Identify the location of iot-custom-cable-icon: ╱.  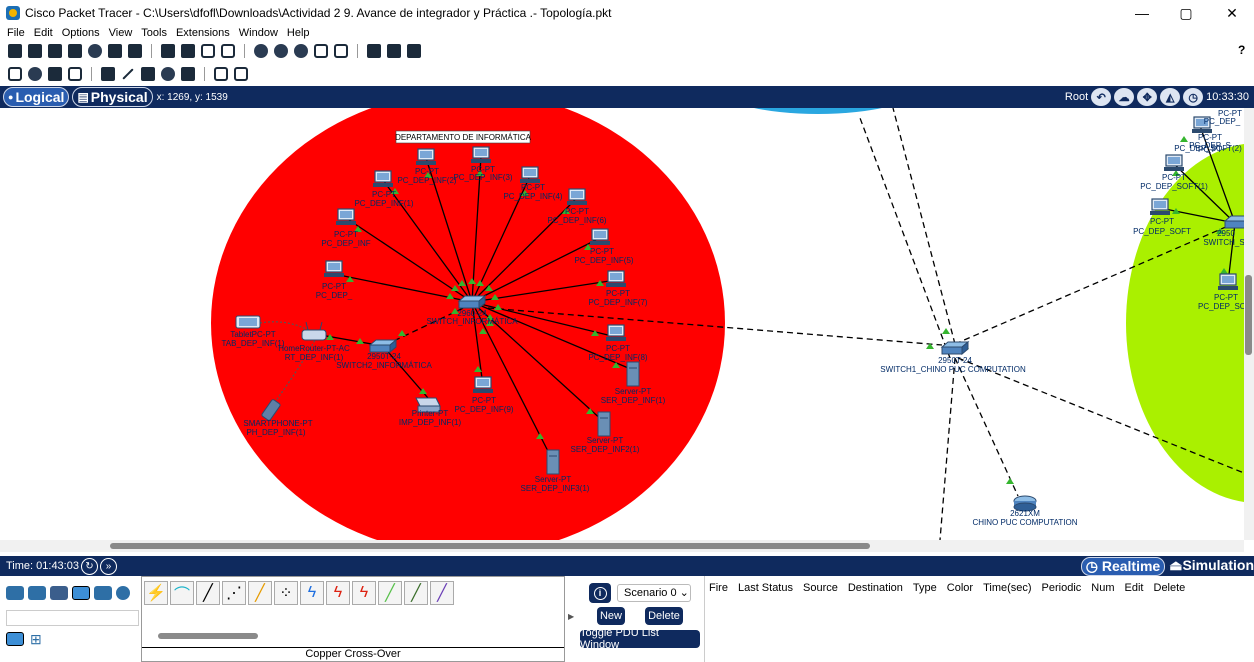
(416, 593).